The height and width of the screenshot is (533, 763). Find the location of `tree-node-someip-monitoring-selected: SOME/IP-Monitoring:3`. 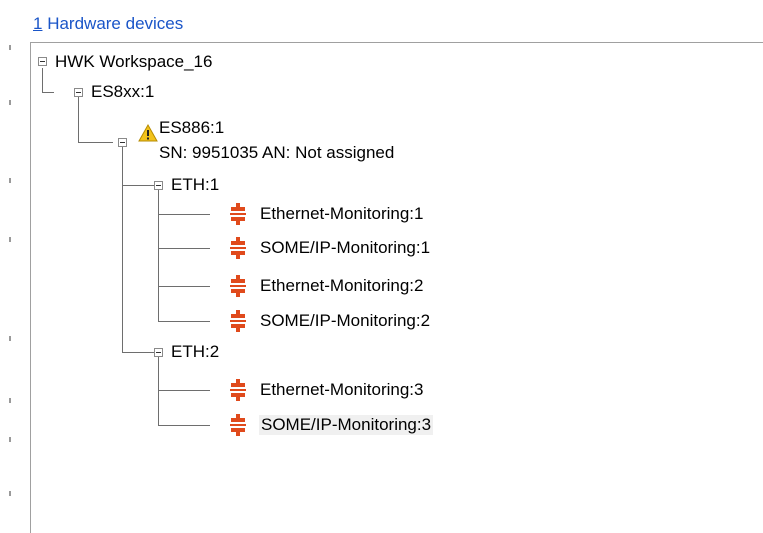

tree-node-someip-monitoring-selected: SOME/IP-Monitoring:3 is located at coordinates (346, 425).